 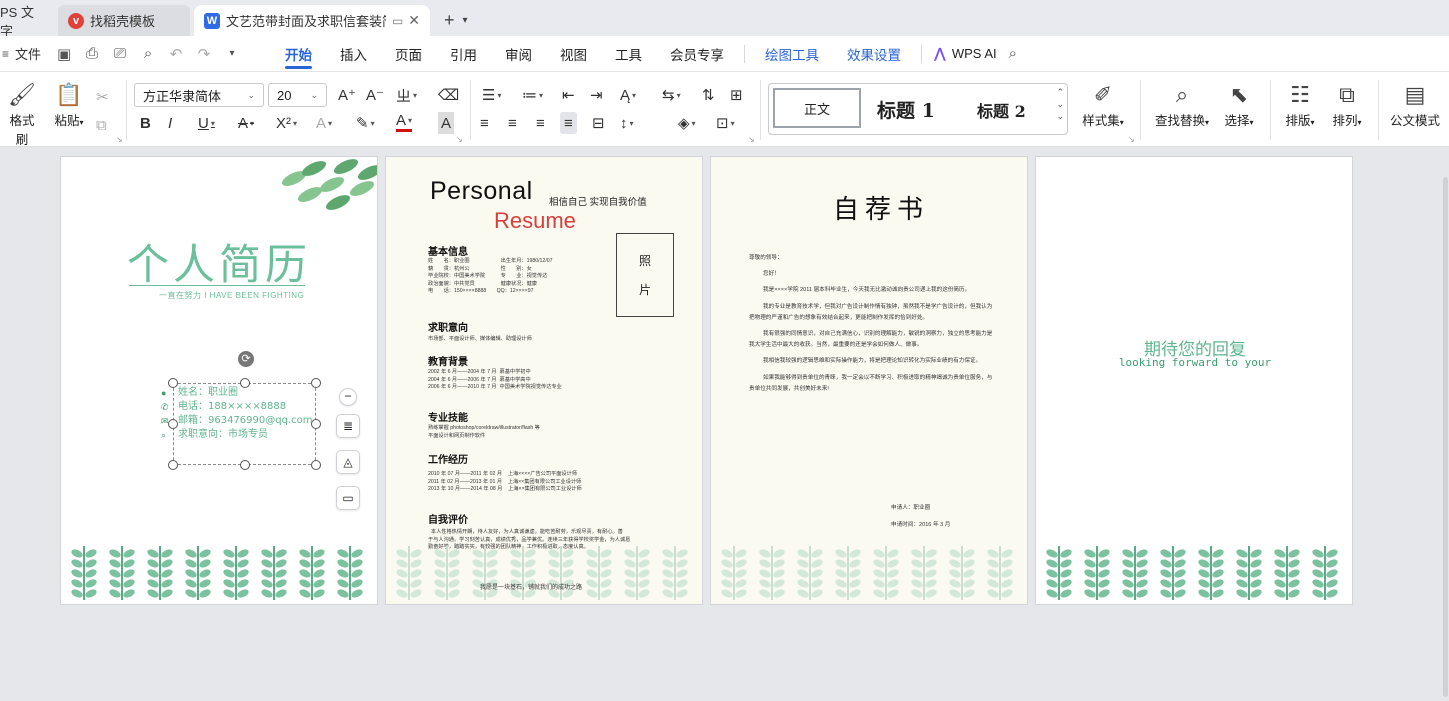 I want to click on menu-tab-home: 开始, so click(x=299, y=54).